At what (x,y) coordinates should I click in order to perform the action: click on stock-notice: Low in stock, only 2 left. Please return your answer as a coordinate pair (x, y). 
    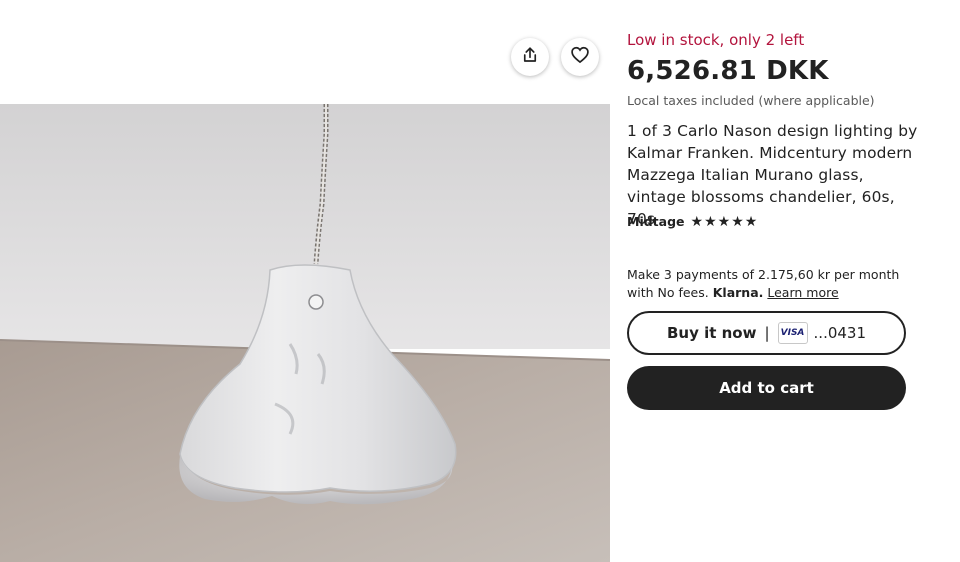
    Looking at the image, I should click on (716, 40).